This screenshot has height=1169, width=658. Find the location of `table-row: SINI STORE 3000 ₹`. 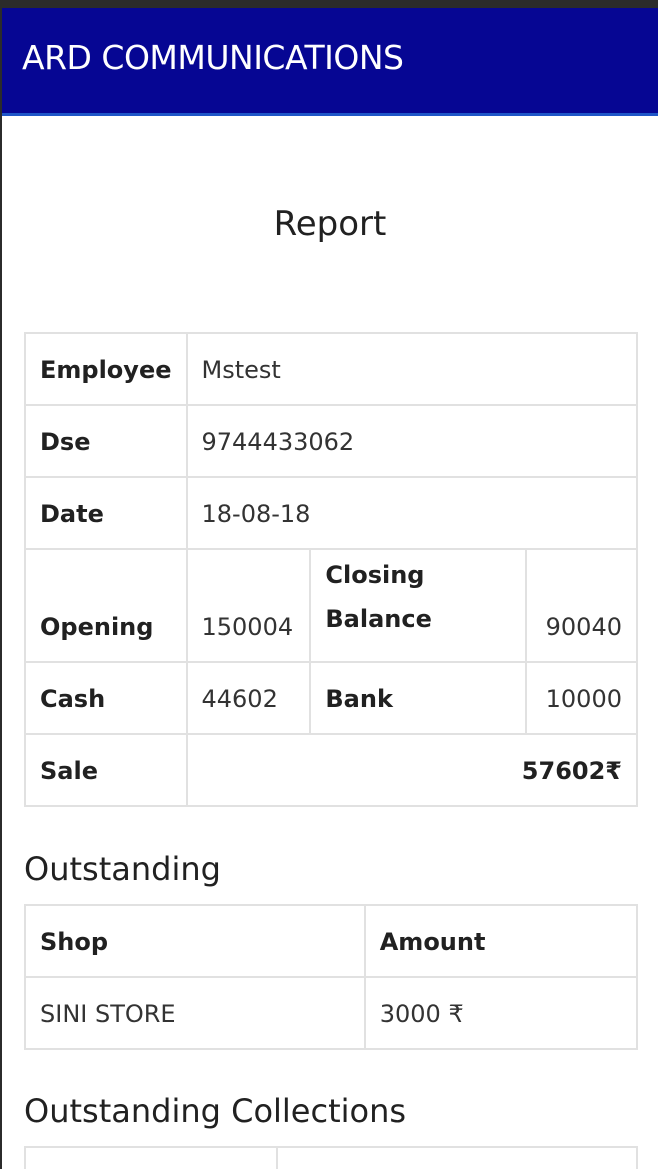

table-row: SINI STORE 3000 ₹ is located at coordinates (331, 1013).